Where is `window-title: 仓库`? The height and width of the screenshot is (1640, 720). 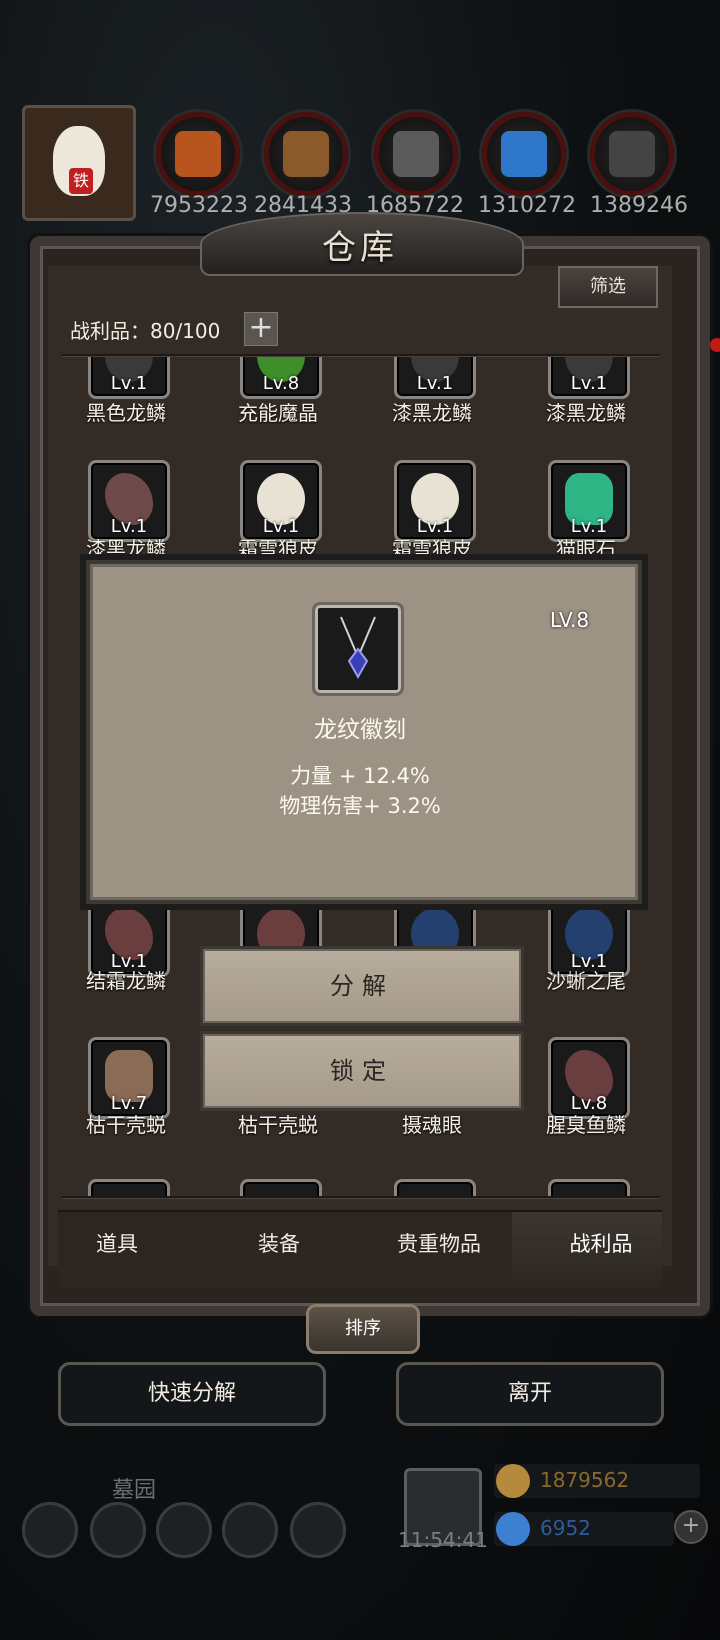 window-title: 仓库 is located at coordinates (360, 248).